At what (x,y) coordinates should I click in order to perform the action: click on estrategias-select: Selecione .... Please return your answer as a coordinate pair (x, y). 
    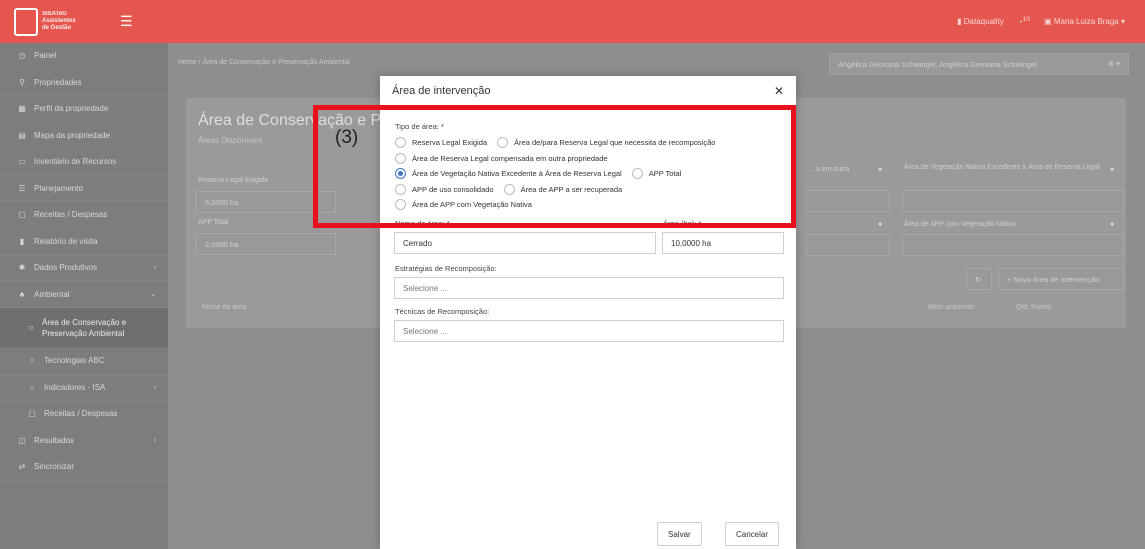
    Looking at the image, I should click on (589, 288).